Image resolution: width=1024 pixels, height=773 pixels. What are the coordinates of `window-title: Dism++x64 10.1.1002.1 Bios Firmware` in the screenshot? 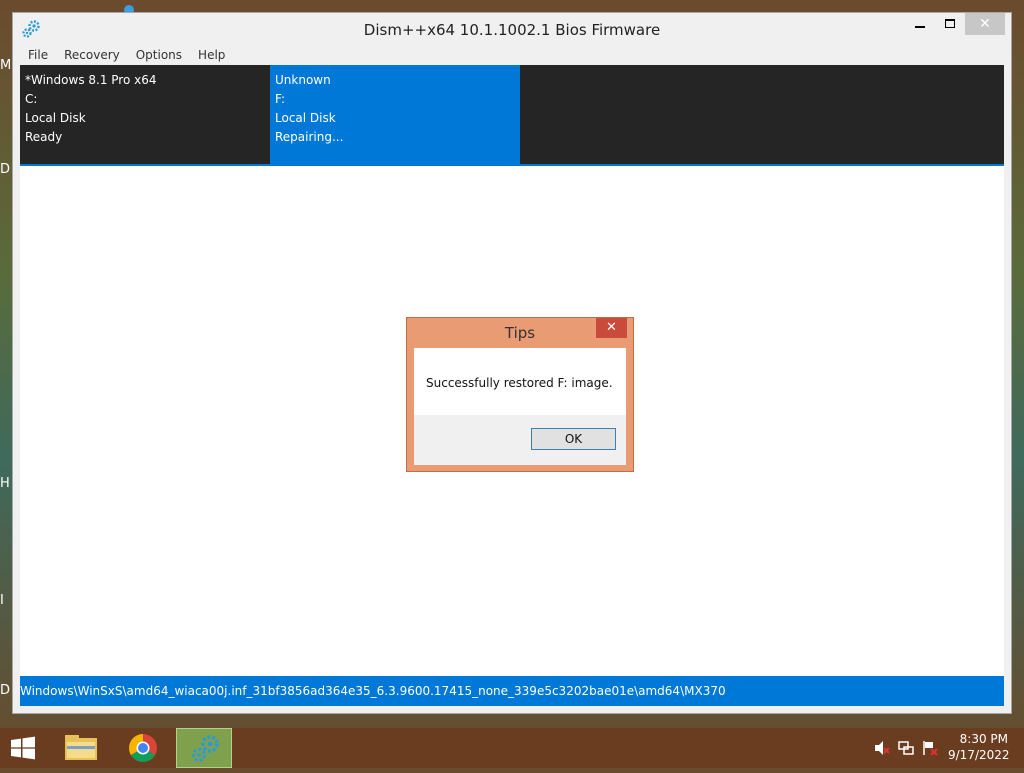 It's located at (512, 30).